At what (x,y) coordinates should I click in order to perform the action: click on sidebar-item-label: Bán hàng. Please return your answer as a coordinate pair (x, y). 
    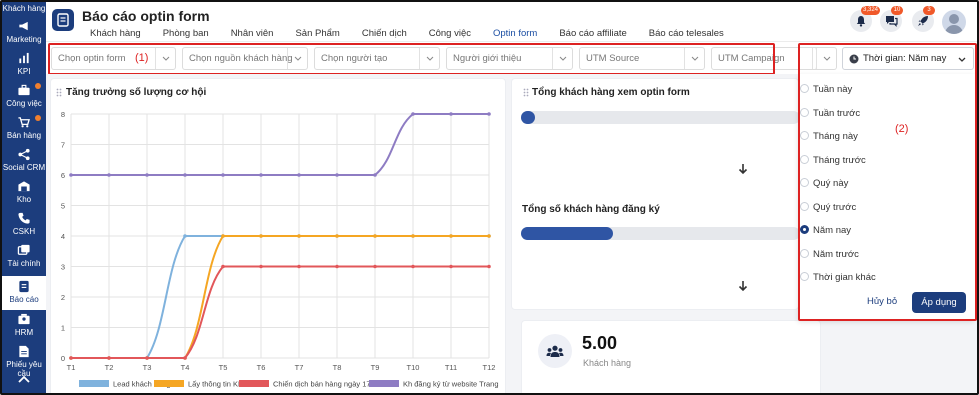
    Looking at the image, I should click on (24, 135).